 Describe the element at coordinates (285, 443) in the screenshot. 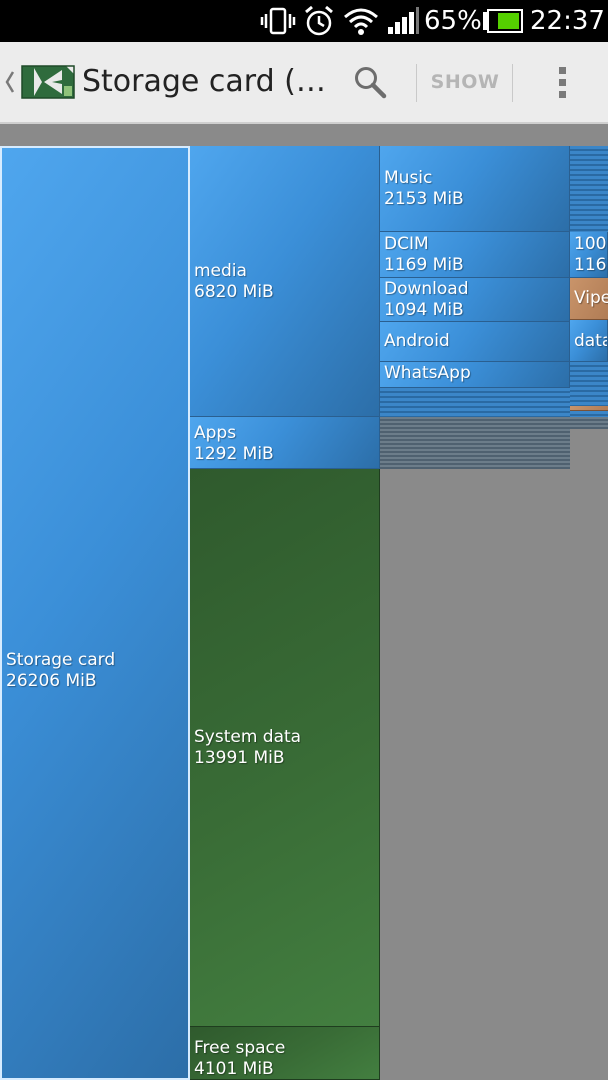

I see `tile-apps: Apps 1292 MiB` at that location.